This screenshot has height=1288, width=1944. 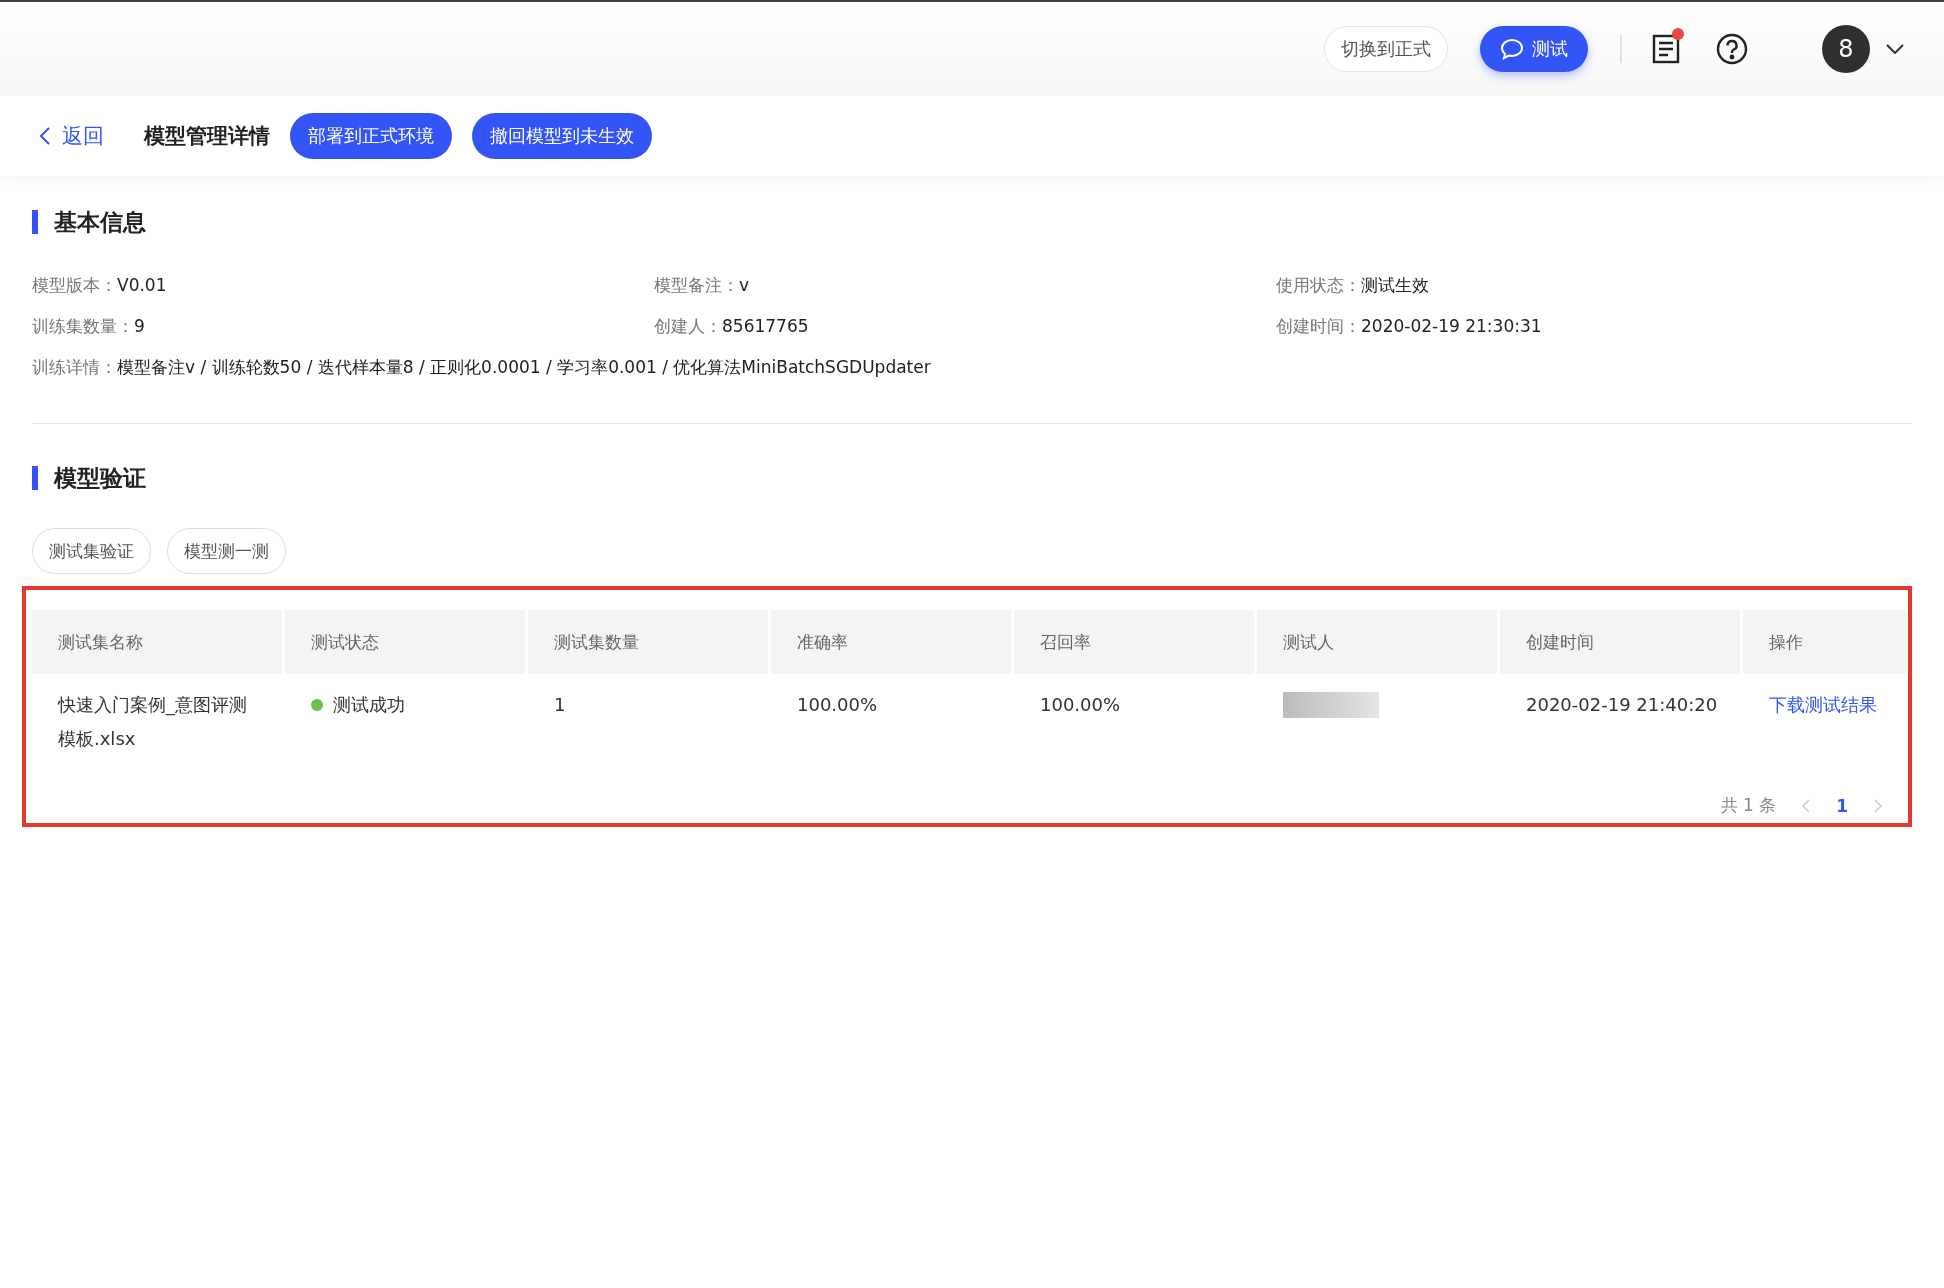 I want to click on chevron-left-icon, so click(x=45, y=136).